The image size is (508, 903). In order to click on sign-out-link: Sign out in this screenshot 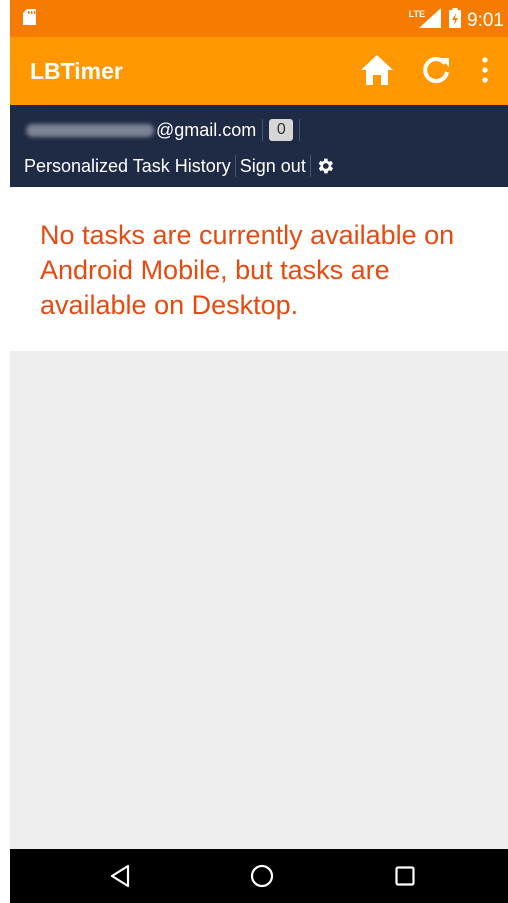, I will do `click(273, 166)`.